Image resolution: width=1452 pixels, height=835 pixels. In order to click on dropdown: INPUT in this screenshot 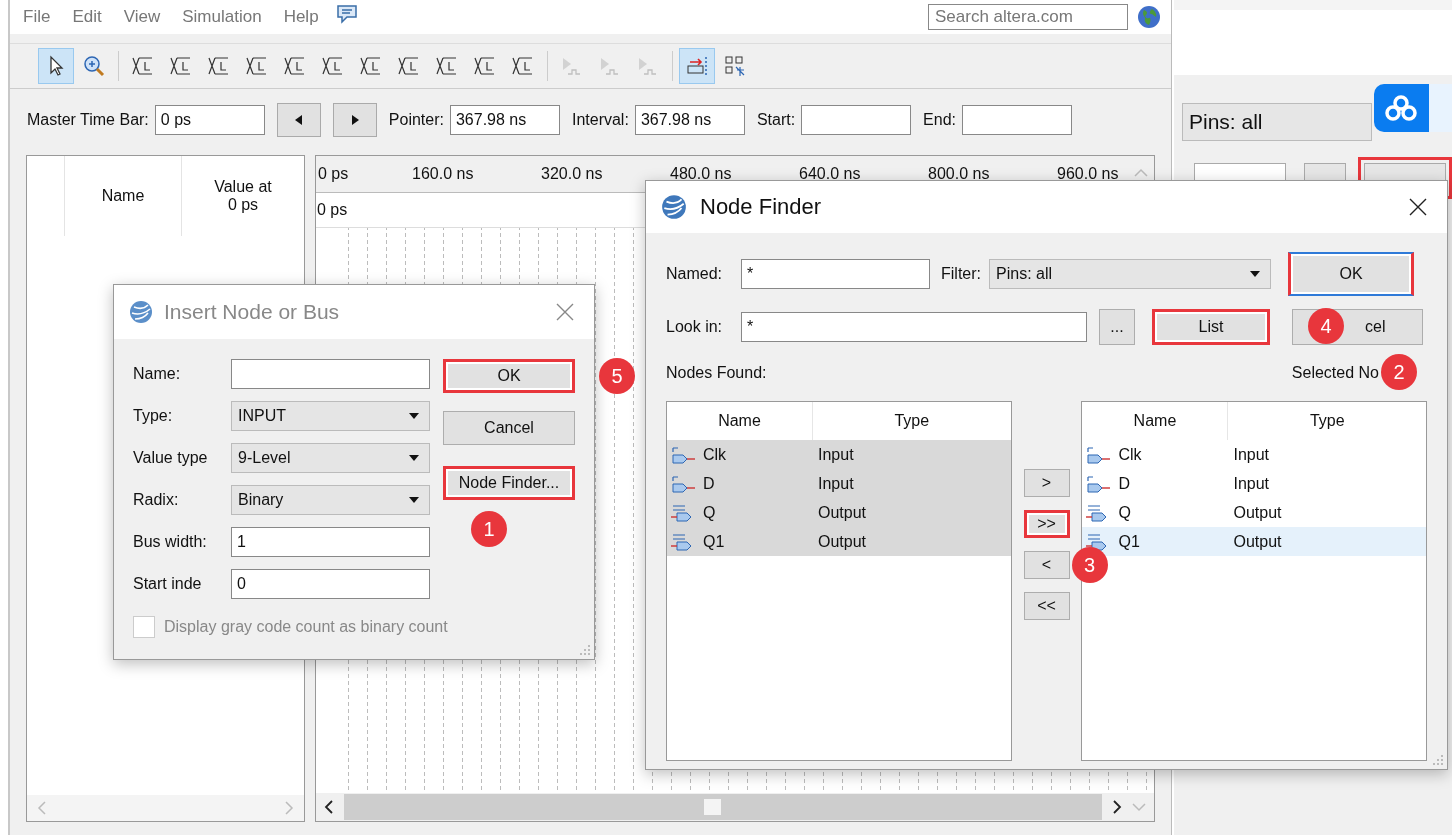, I will do `click(330, 416)`.